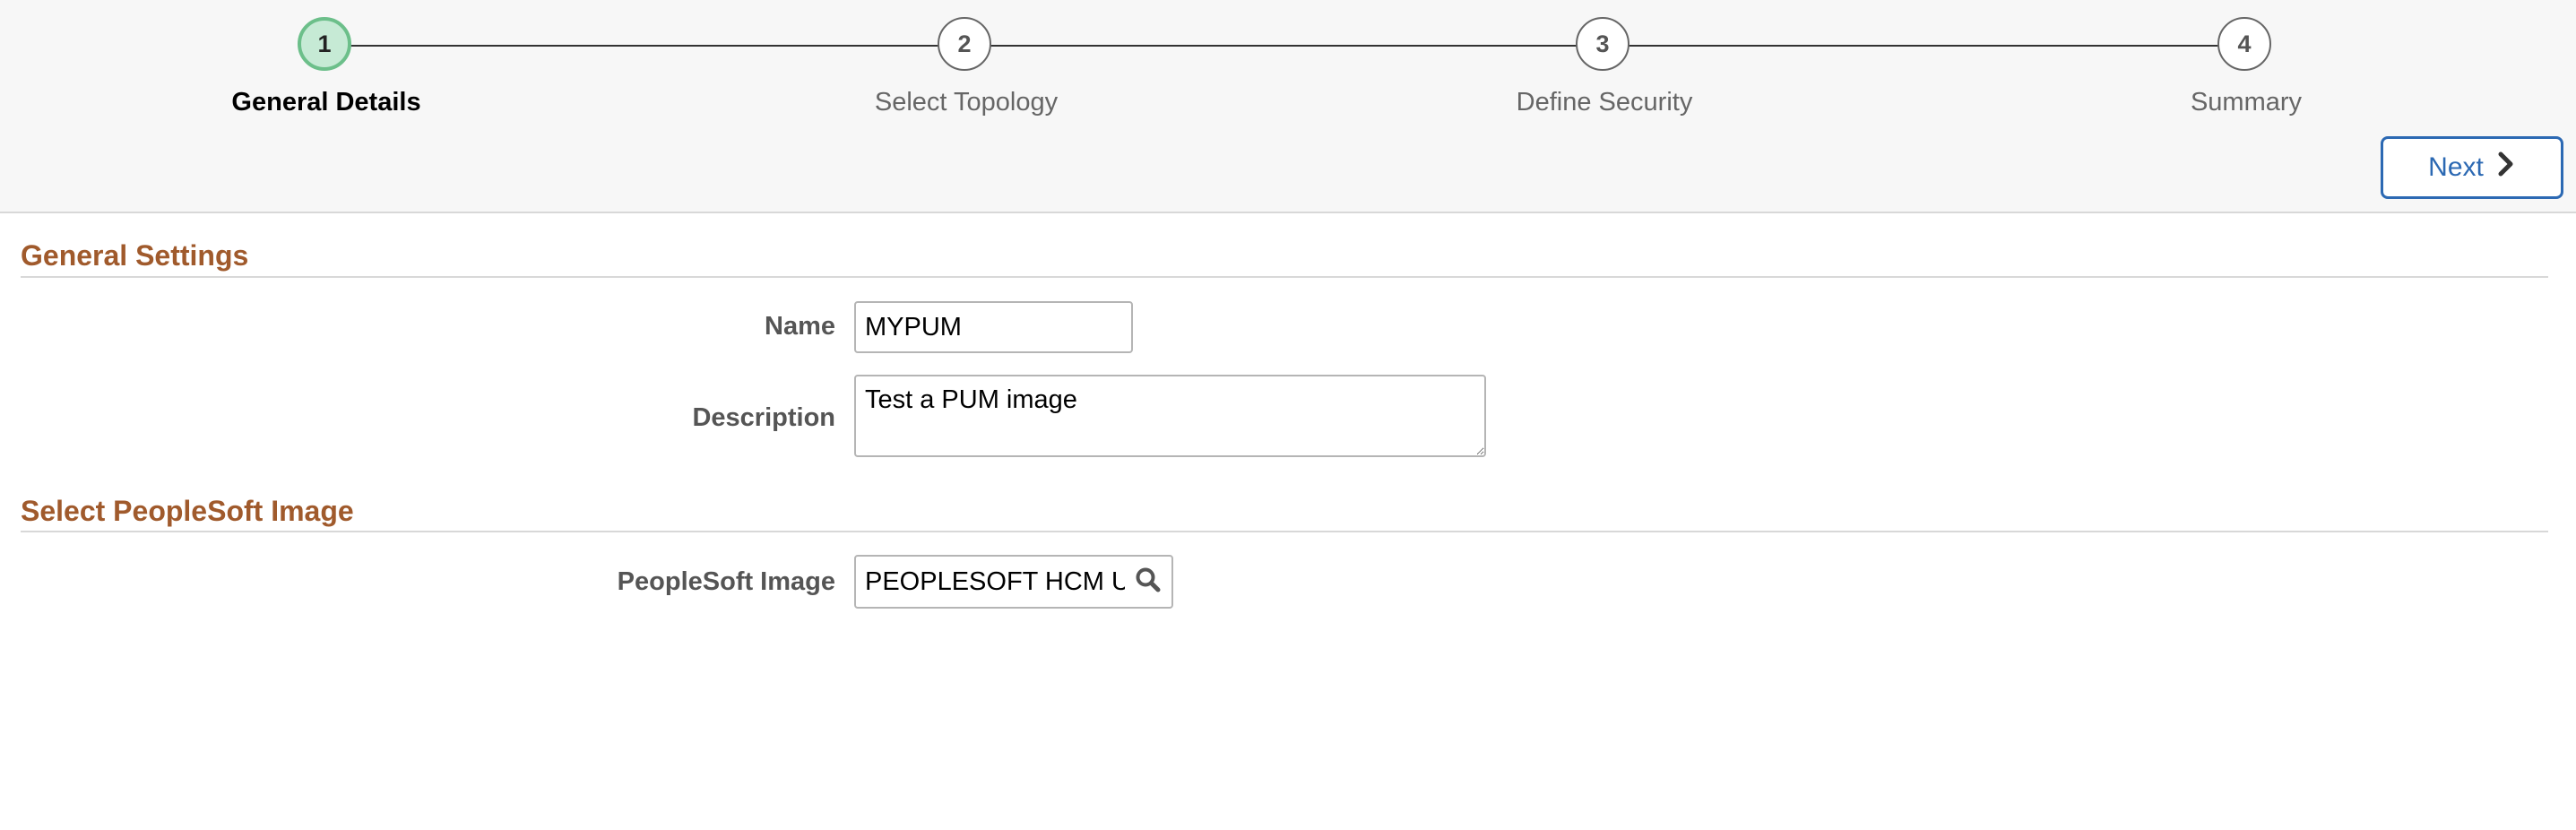 The width and height of the screenshot is (2576, 830). What do you see at coordinates (964, 44) in the screenshot?
I see `step-number-badge: 2` at bounding box center [964, 44].